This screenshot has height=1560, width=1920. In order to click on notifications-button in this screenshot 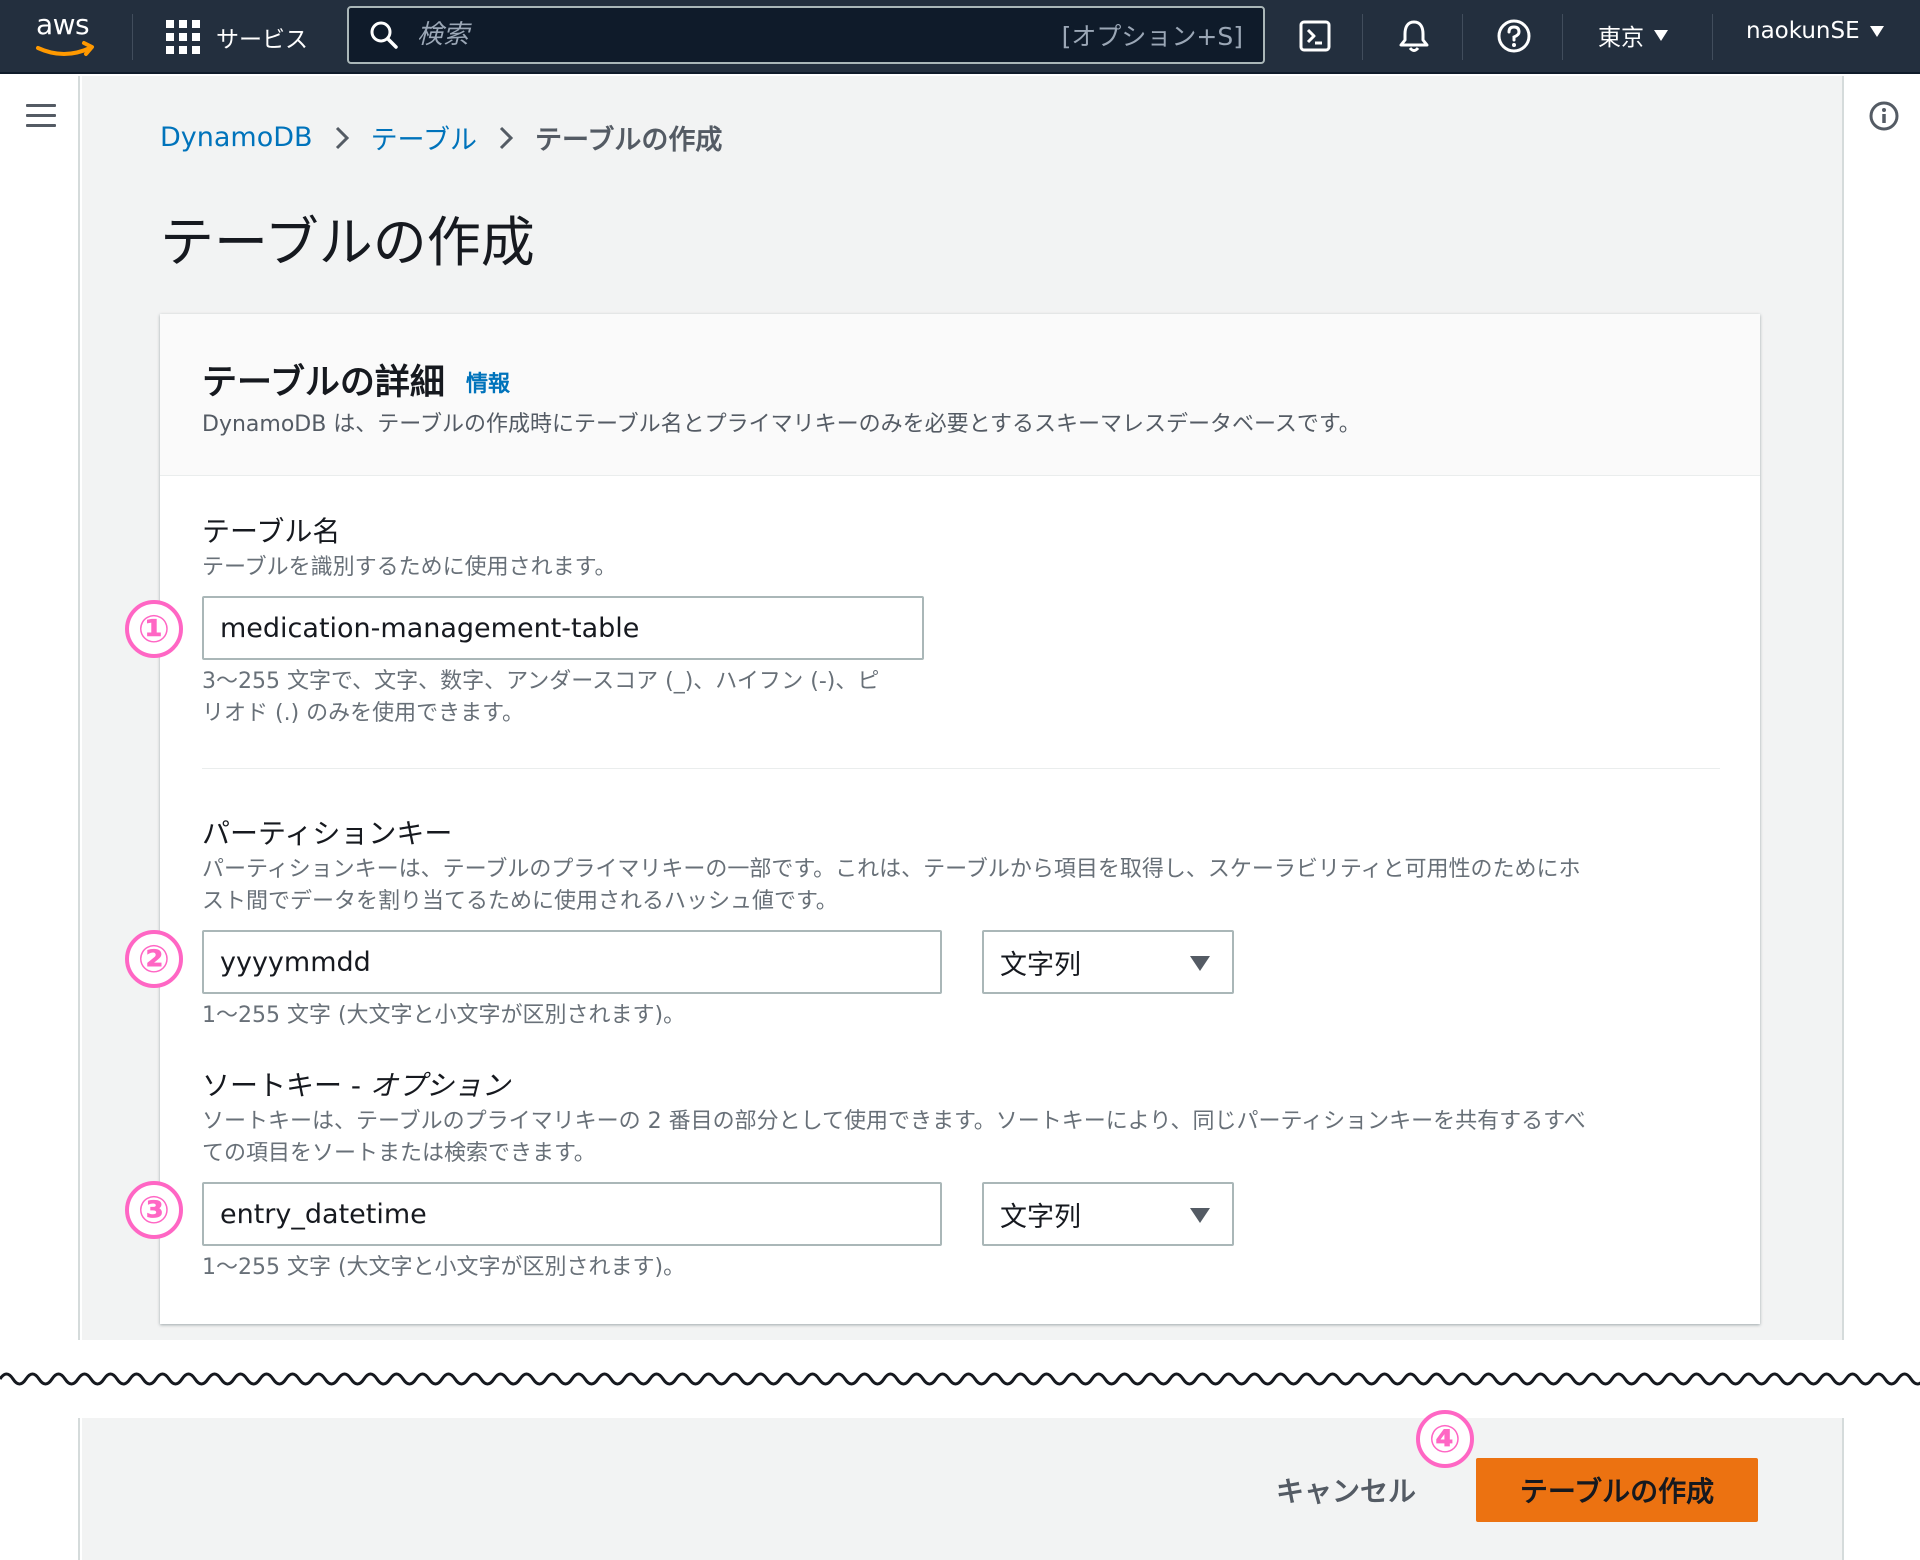, I will do `click(1414, 36)`.